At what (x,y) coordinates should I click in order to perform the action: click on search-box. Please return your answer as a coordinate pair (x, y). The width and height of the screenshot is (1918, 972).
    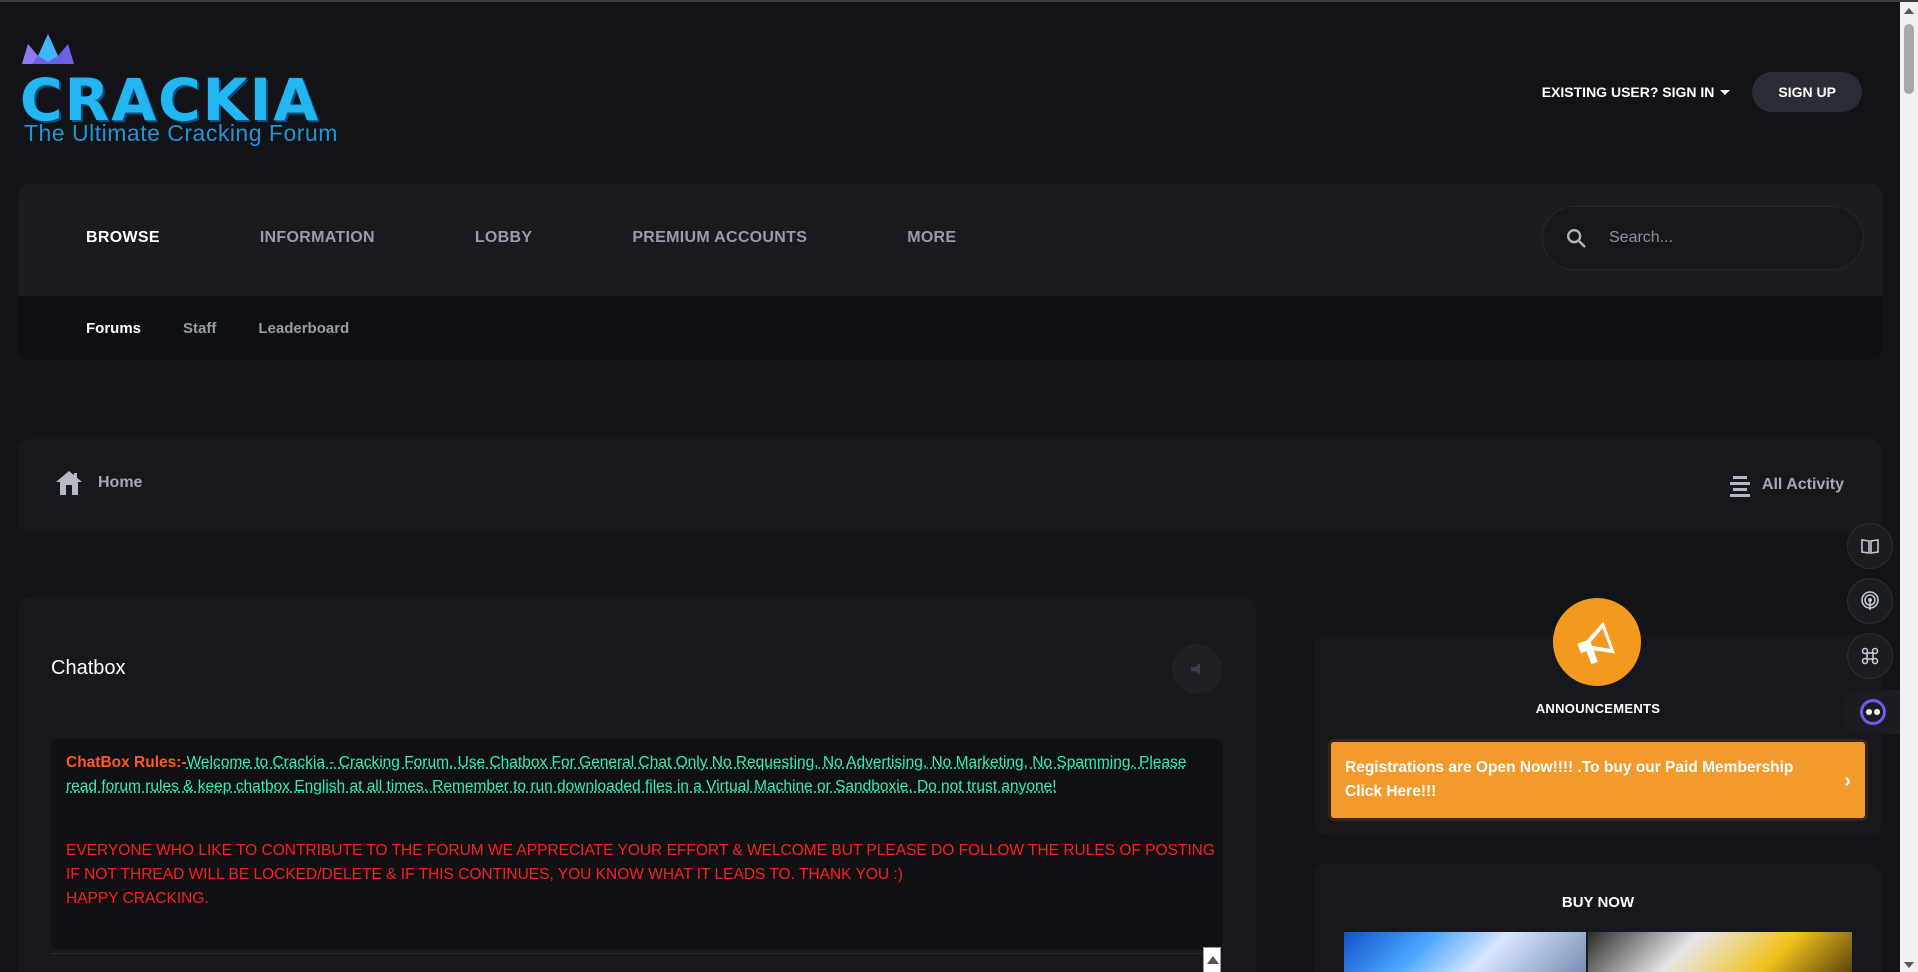
    Looking at the image, I should click on (1703, 238).